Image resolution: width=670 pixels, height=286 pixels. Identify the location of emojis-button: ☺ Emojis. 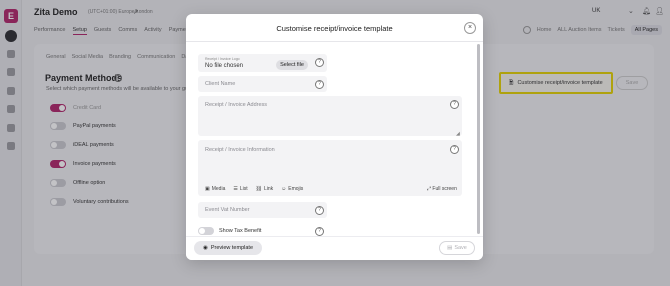
(292, 189).